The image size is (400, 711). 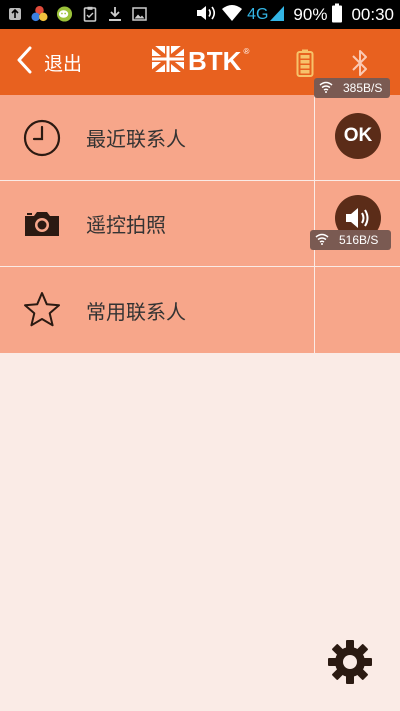 What do you see at coordinates (363, 88) in the screenshot?
I see `speed-value: 385B/S` at bounding box center [363, 88].